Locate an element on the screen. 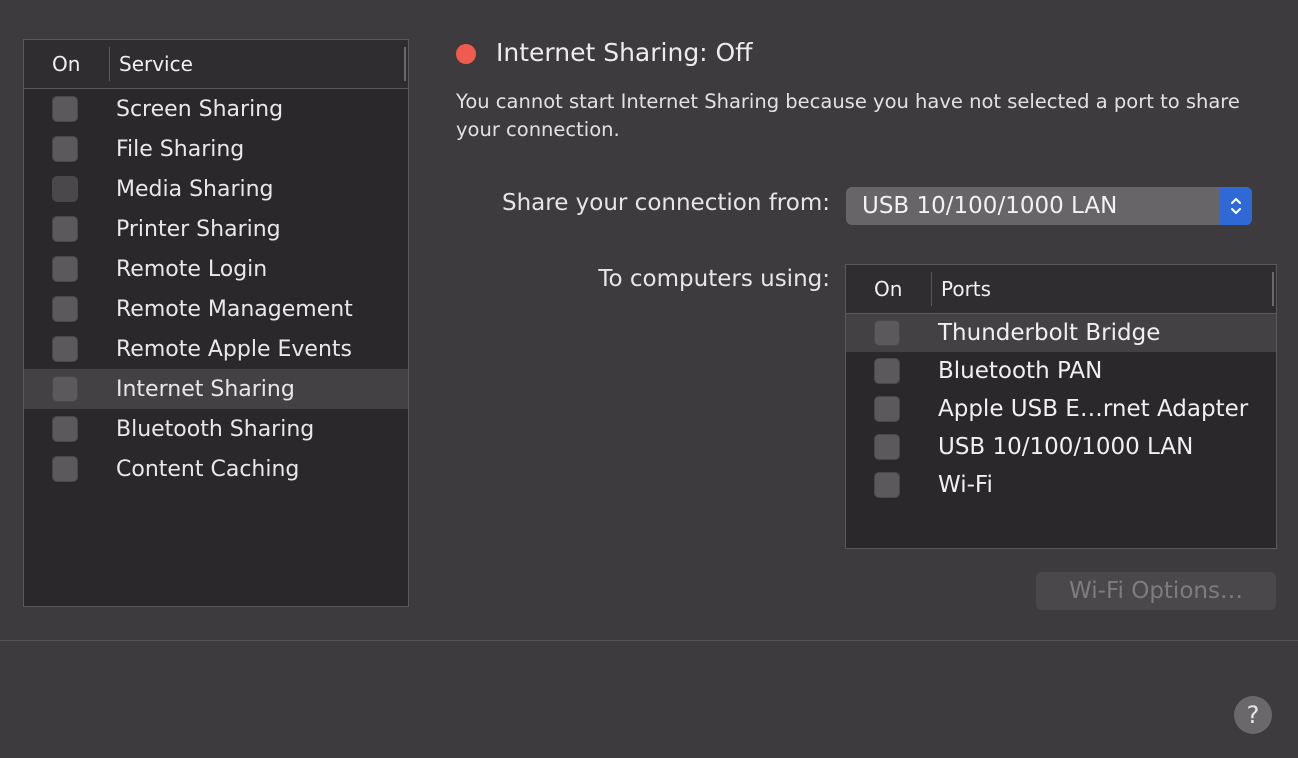 The image size is (1298, 758). service-row: Printer Sharing is located at coordinates (216, 229).